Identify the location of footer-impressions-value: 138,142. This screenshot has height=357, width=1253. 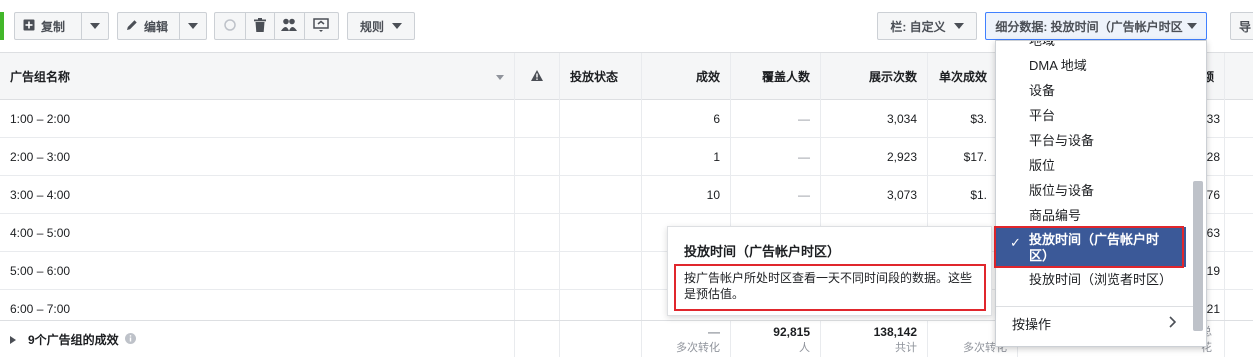
(895, 331).